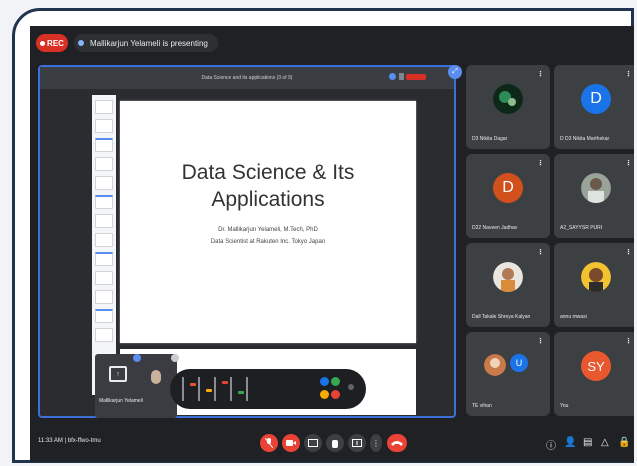  What do you see at coordinates (268, 389) in the screenshot?
I see `annotation-palette` at bounding box center [268, 389].